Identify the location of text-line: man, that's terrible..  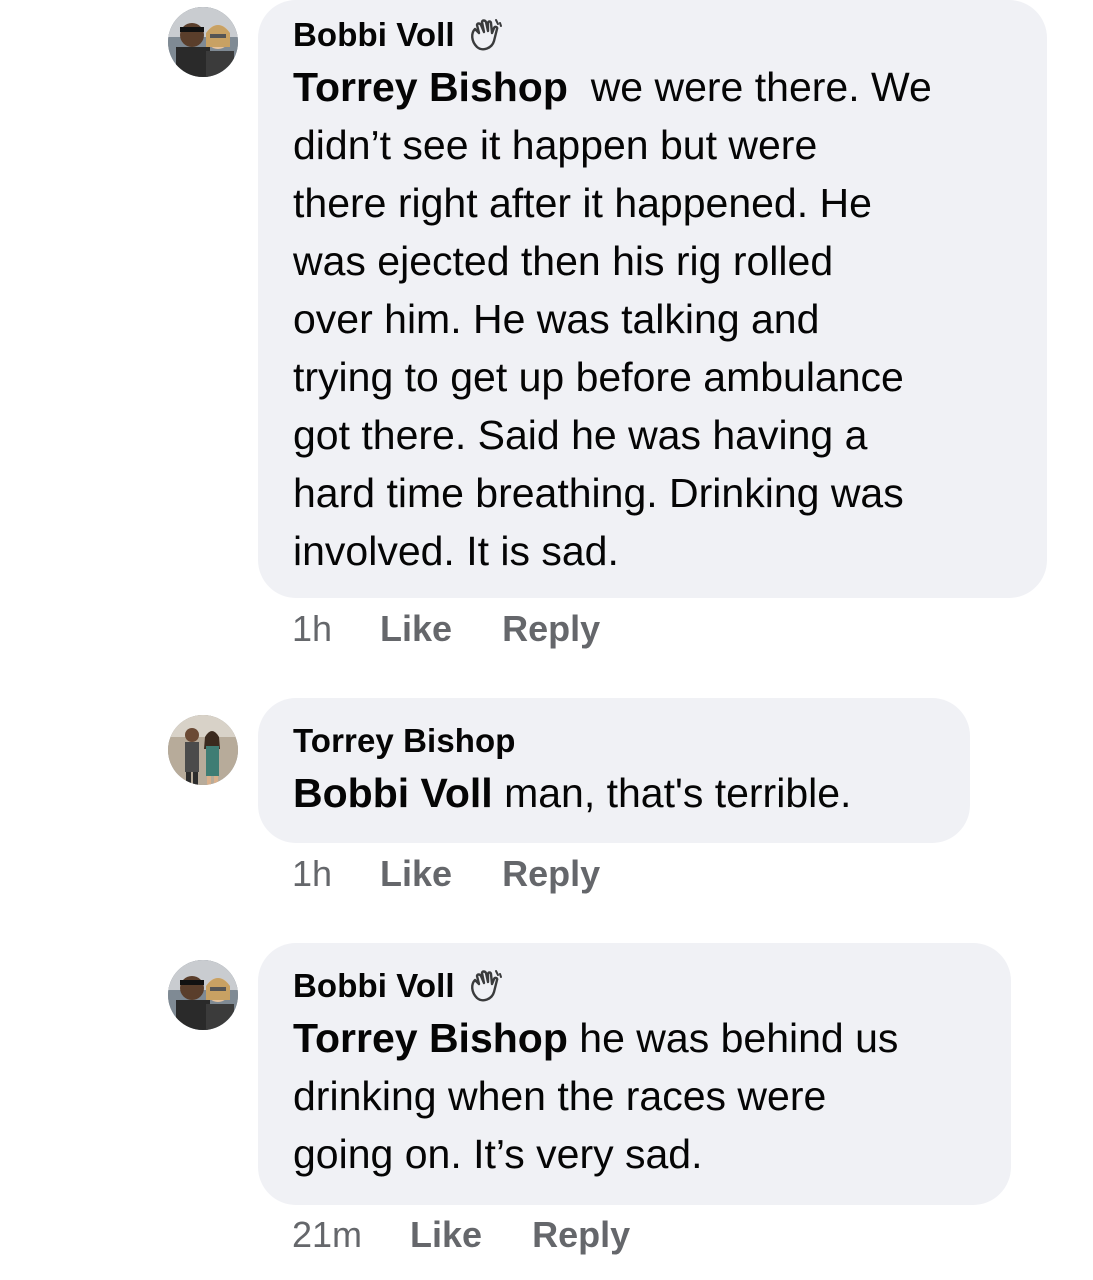
(678, 793).